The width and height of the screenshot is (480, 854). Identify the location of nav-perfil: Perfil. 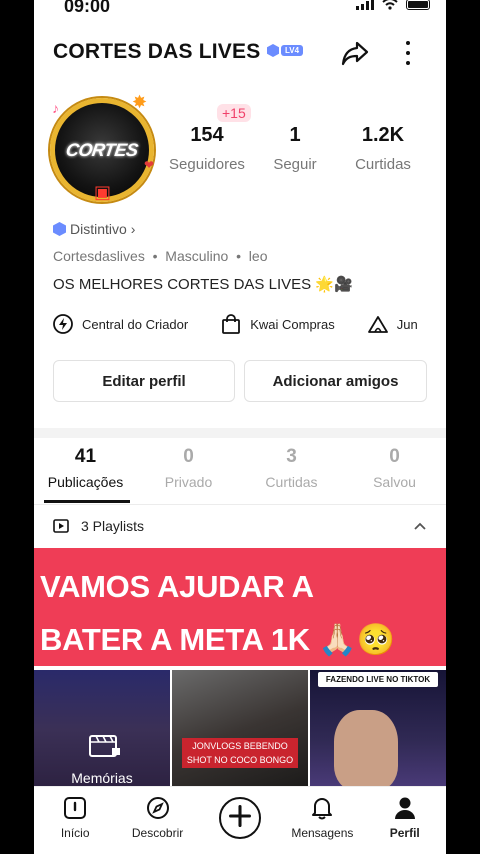
(405, 817).